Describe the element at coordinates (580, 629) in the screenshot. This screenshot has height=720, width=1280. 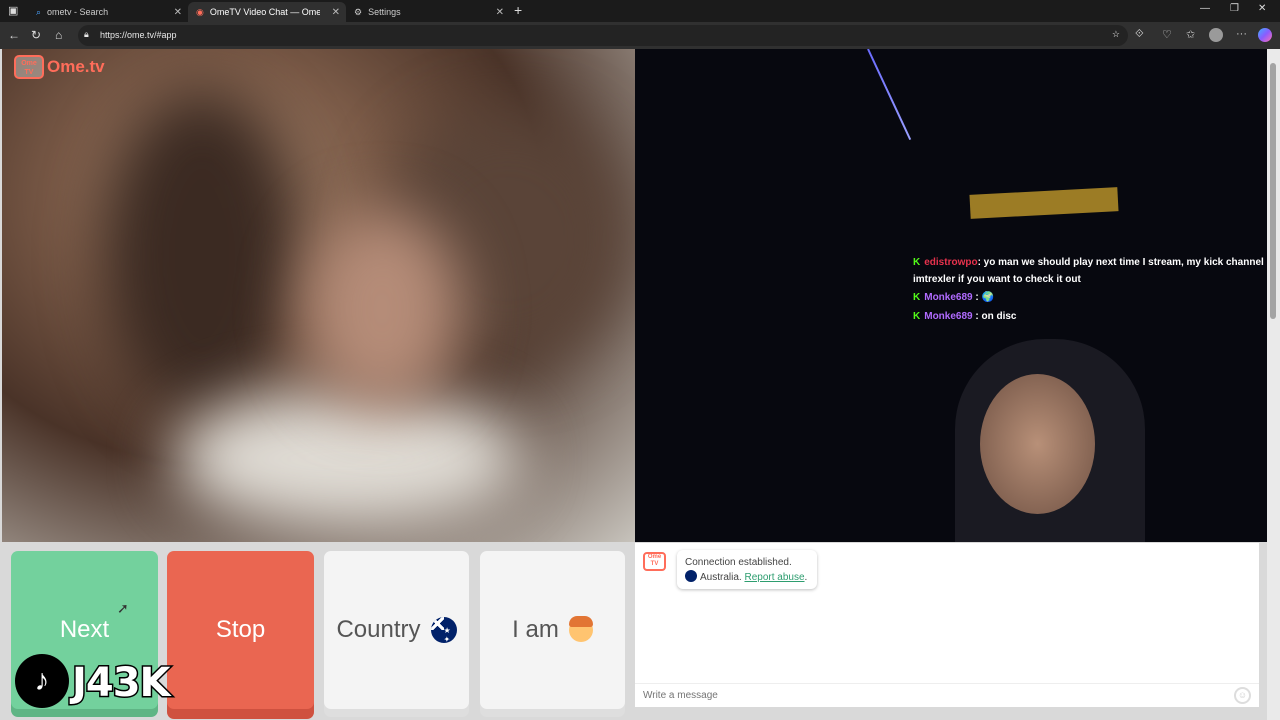
I see `boy-face-icon` at that location.